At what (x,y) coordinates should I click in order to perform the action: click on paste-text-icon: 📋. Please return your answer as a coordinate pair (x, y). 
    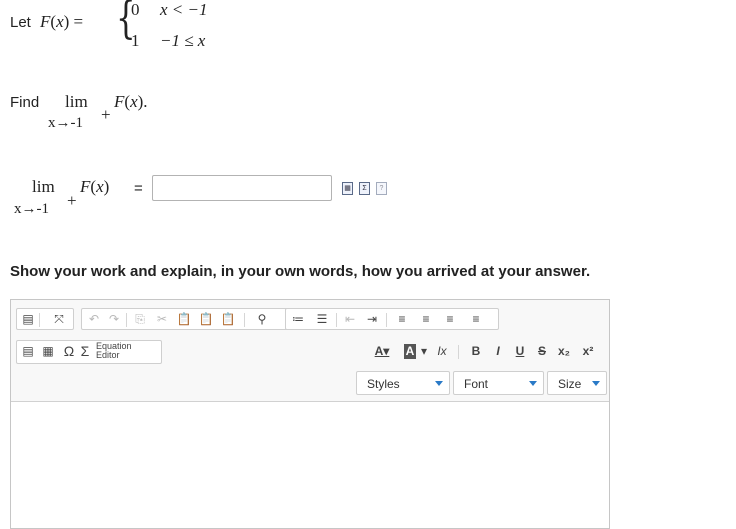
    Looking at the image, I should click on (206, 319).